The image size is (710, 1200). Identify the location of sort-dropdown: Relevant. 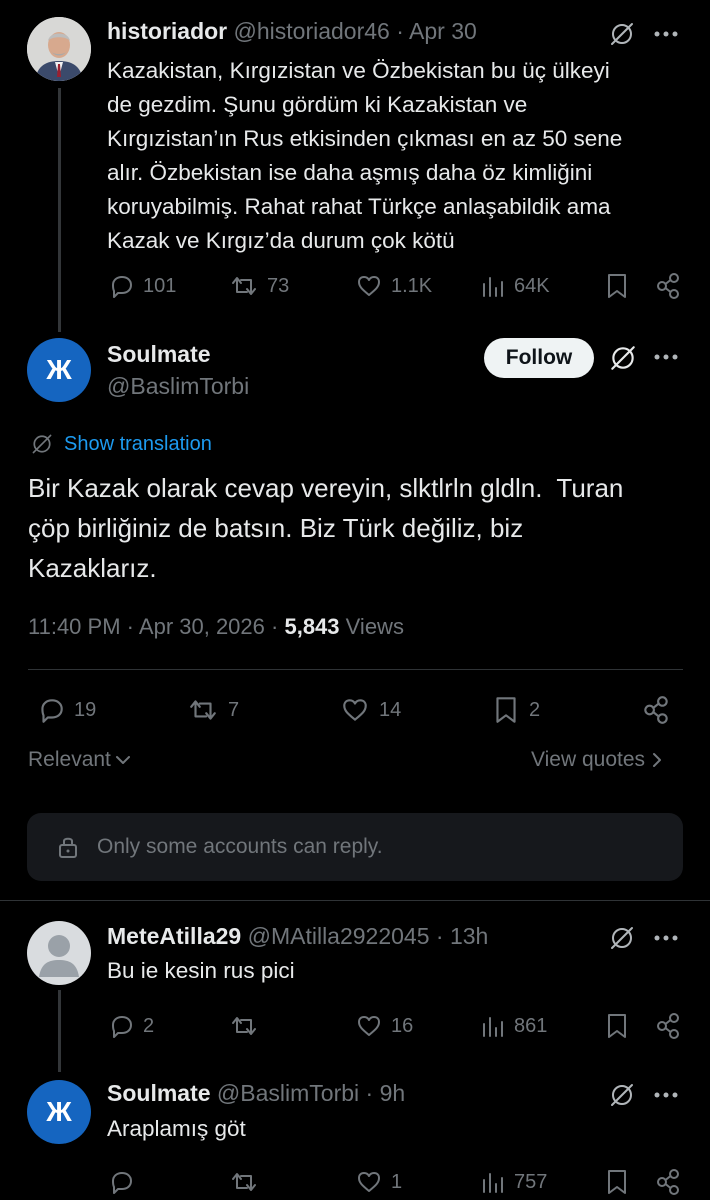
(79, 760).